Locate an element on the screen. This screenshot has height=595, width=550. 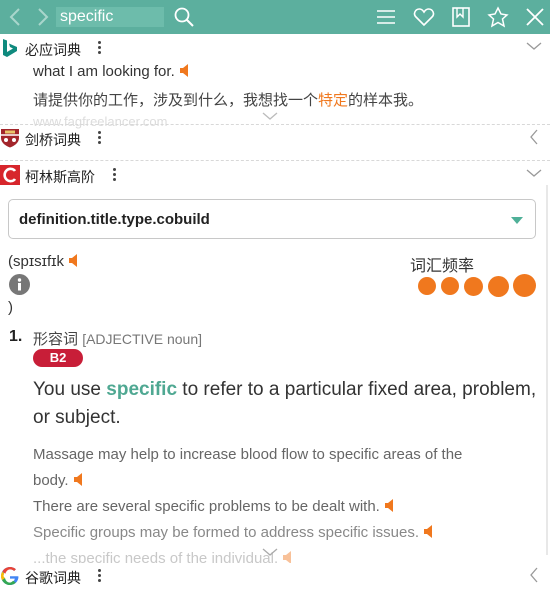
definition-line2: or subject. is located at coordinates (77, 417).